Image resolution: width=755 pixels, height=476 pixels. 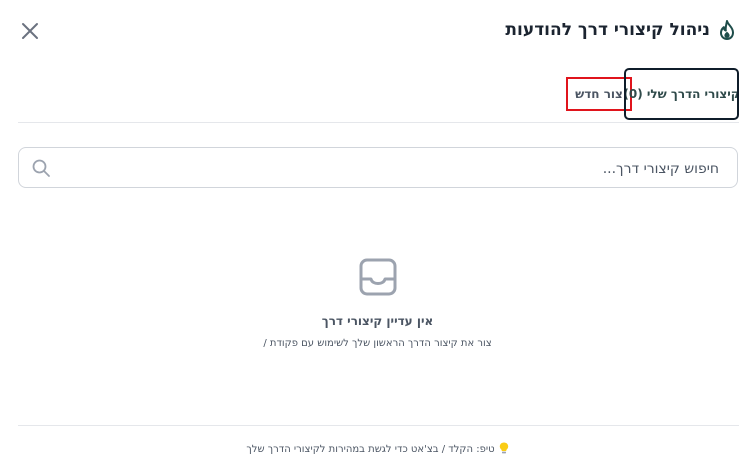 What do you see at coordinates (377, 30) in the screenshot?
I see `dialog-header: ניהול קיצורי דרך להודעות` at bounding box center [377, 30].